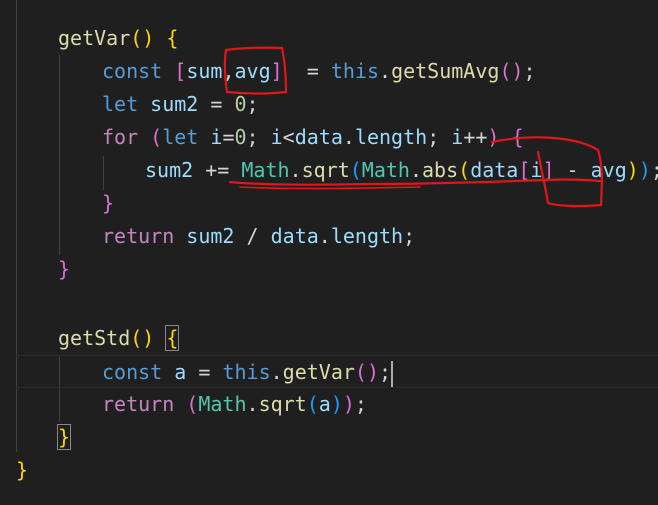 The height and width of the screenshot is (505, 658). I want to click on code-line-let-sum2: let sum2 = 0;, so click(180, 104).